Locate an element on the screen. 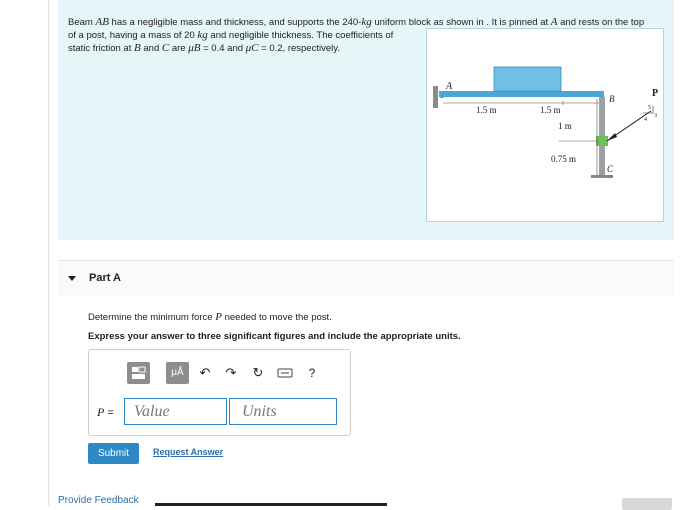  block is located at coordinates (527, 79).